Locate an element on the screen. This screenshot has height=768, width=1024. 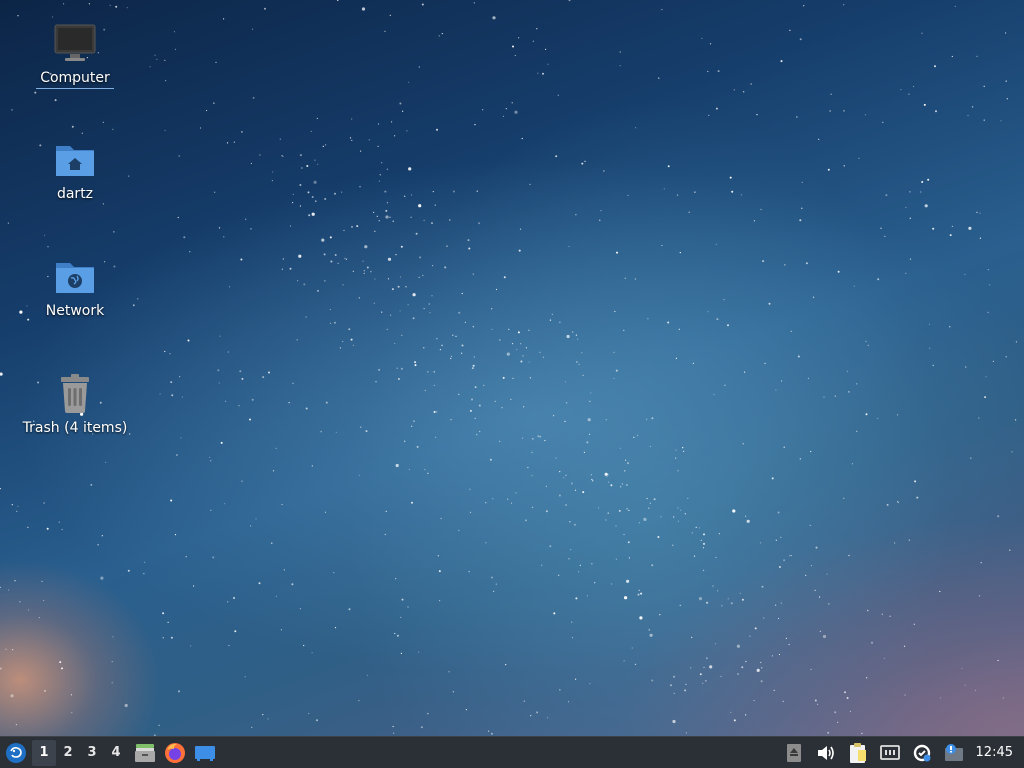
system-tray: 12:45 is located at coordinates (901, 752).